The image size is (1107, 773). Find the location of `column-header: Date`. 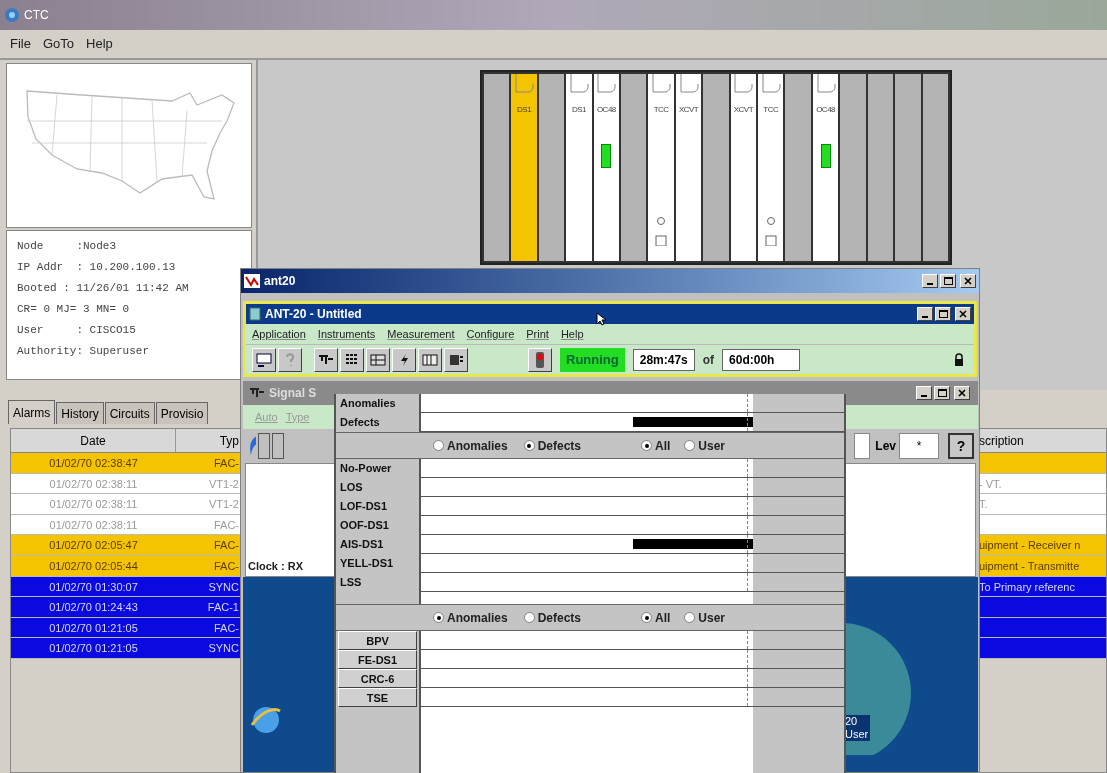

column-header: Date is located at coordinates (93, 440).